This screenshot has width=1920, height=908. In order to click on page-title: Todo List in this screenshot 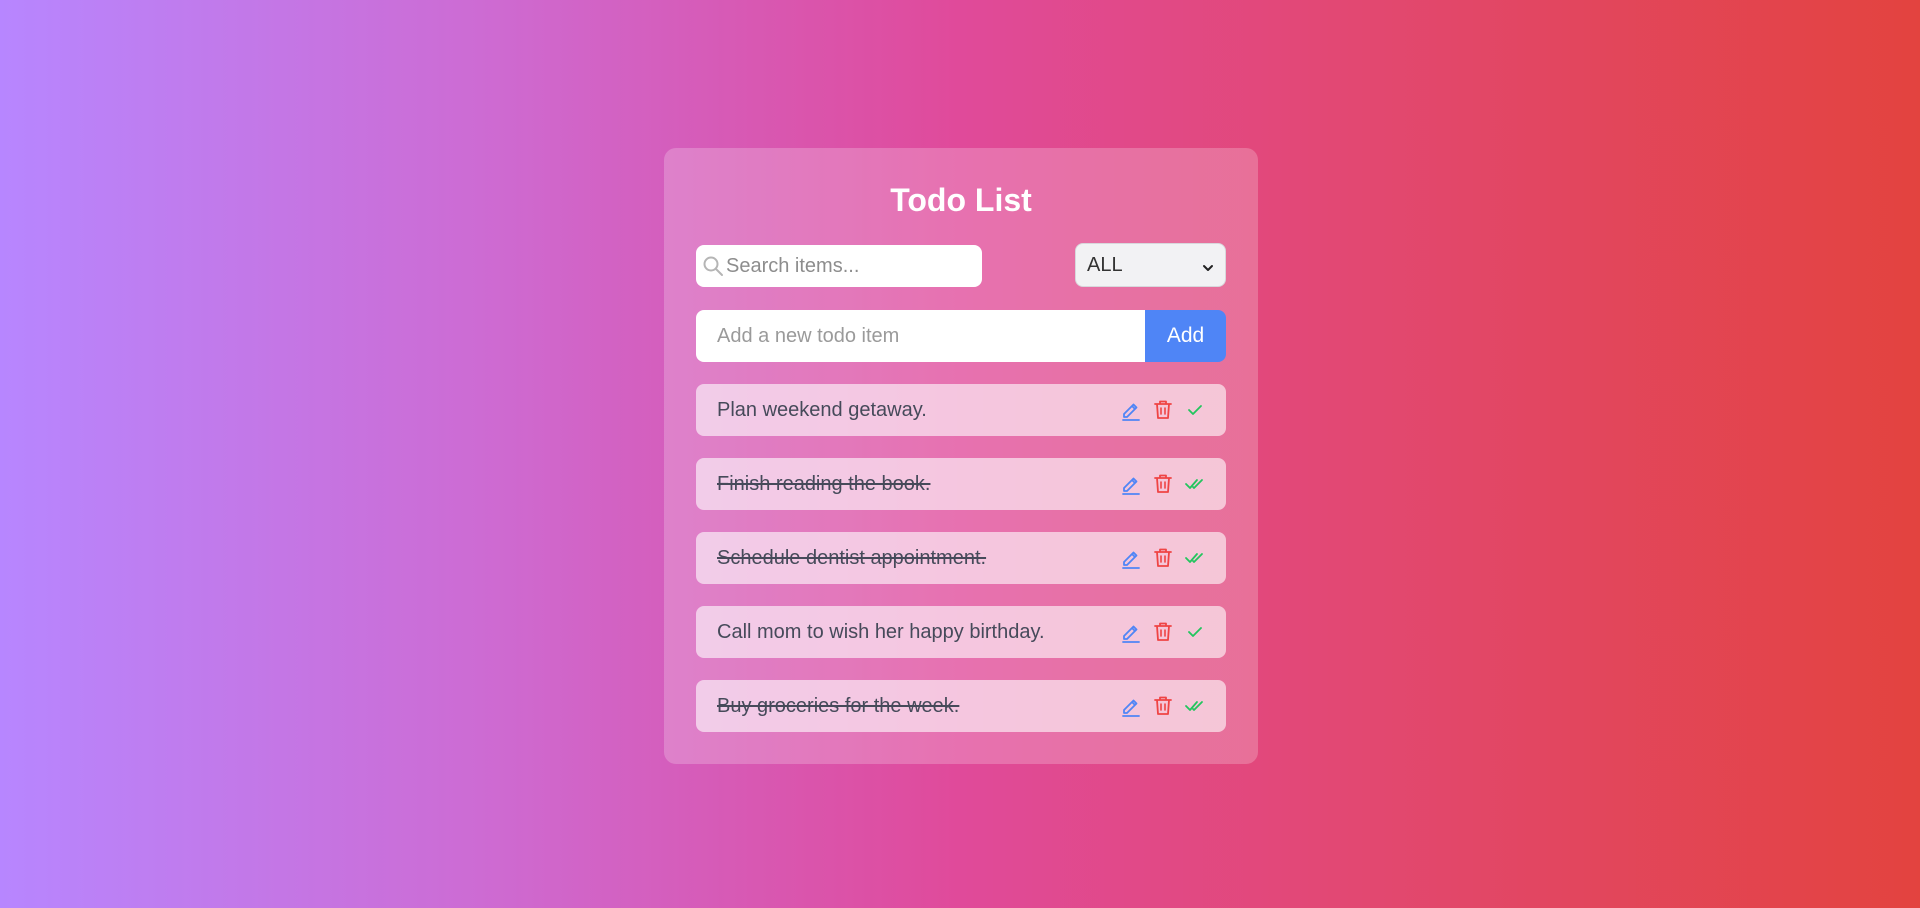, I will do `click(961, 200)`.